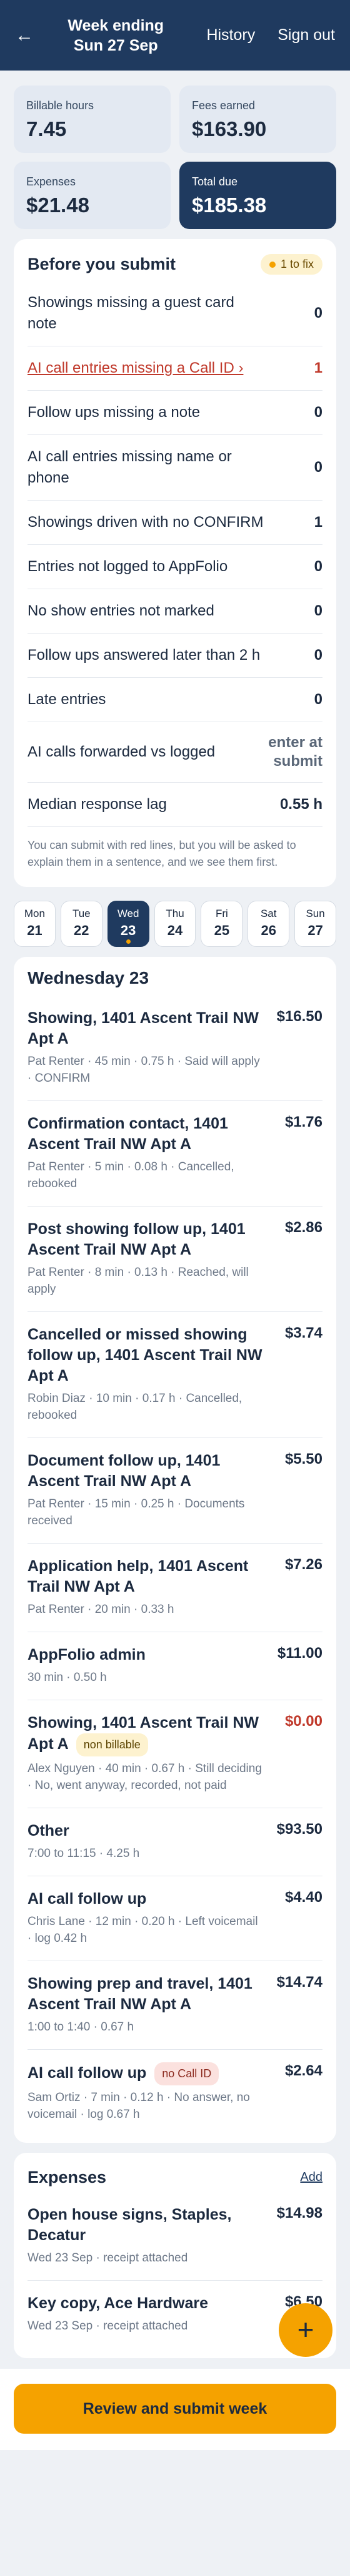  I want to click on day-tab-thu: Thu 24, so click(175, 924).